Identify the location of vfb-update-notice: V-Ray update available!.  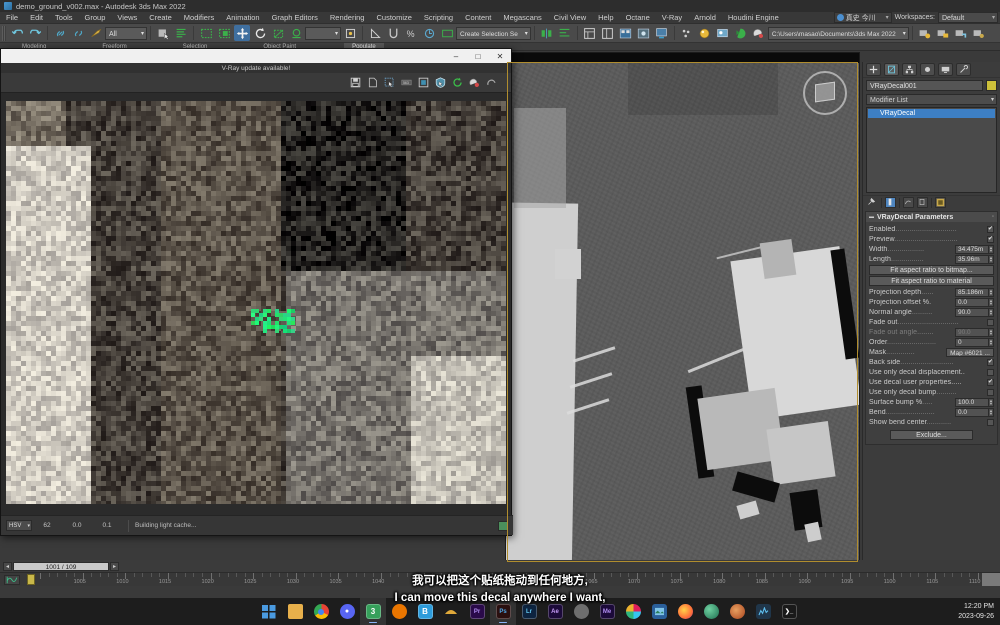
(256, 68).